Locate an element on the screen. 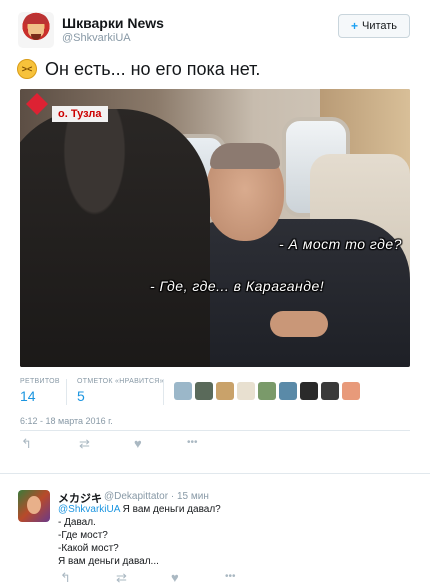 The width and height of the screenshot is (430, 587). reply-more-icon: ••• is located at coordinates (230, 576).